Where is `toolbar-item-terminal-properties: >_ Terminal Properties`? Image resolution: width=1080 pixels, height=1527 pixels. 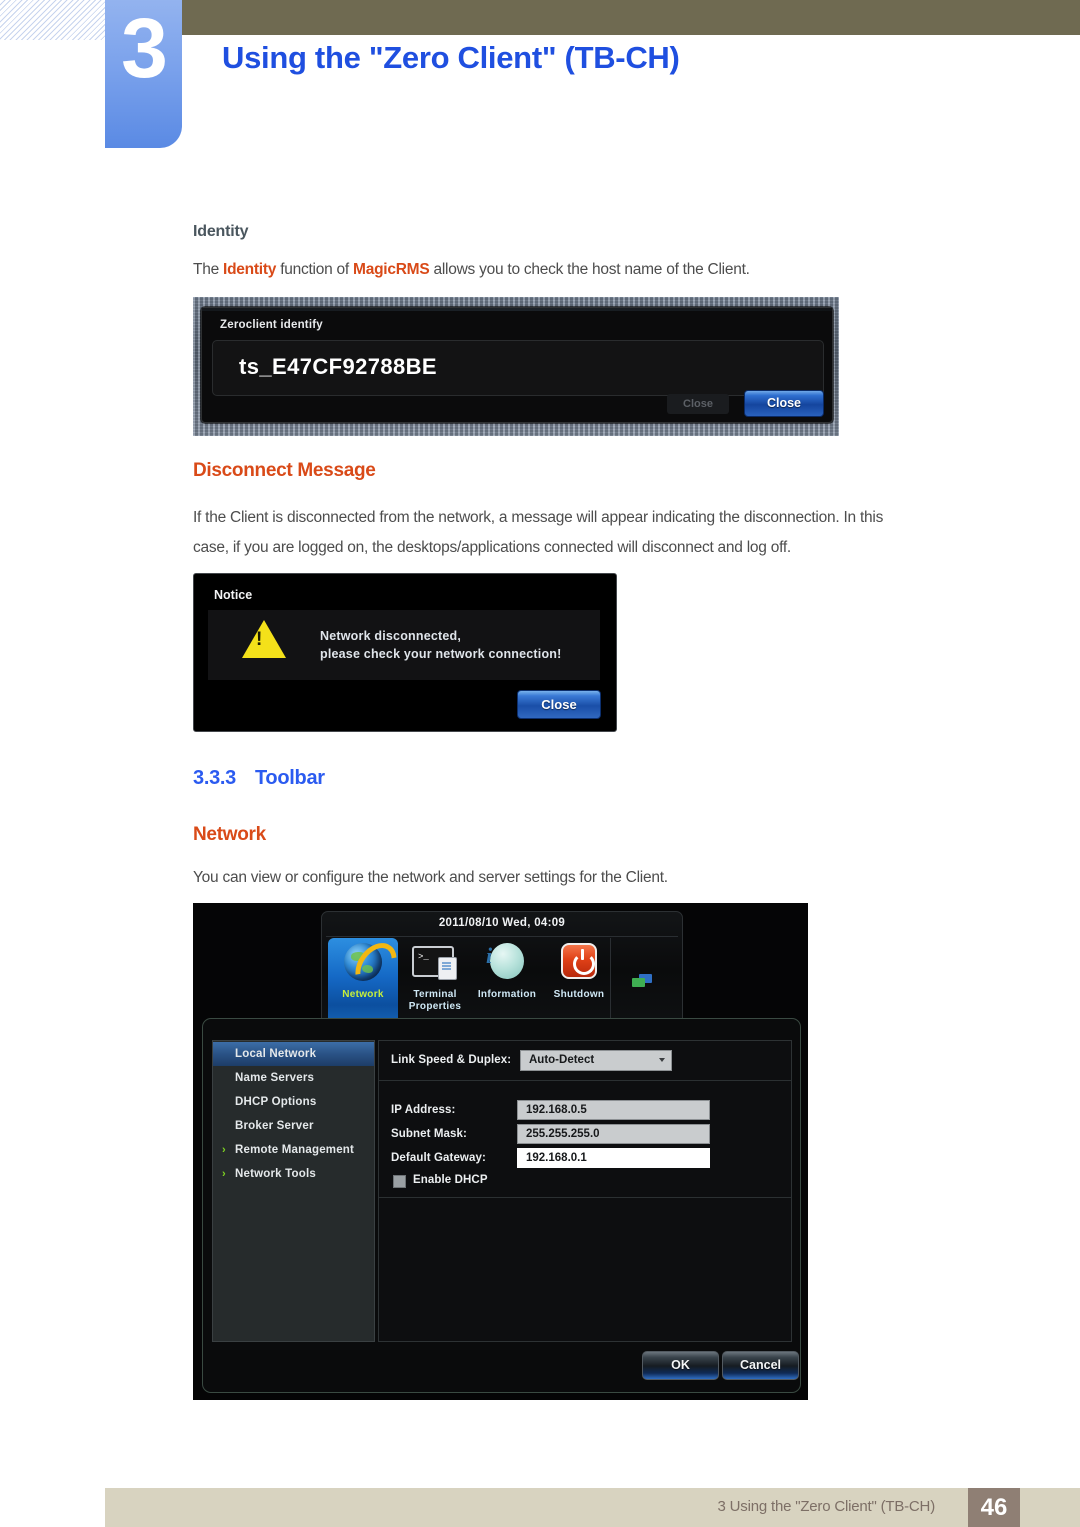 toolbar-item-terminal-properties: >_ Terminal Properties is located at coordinates (435, 976).